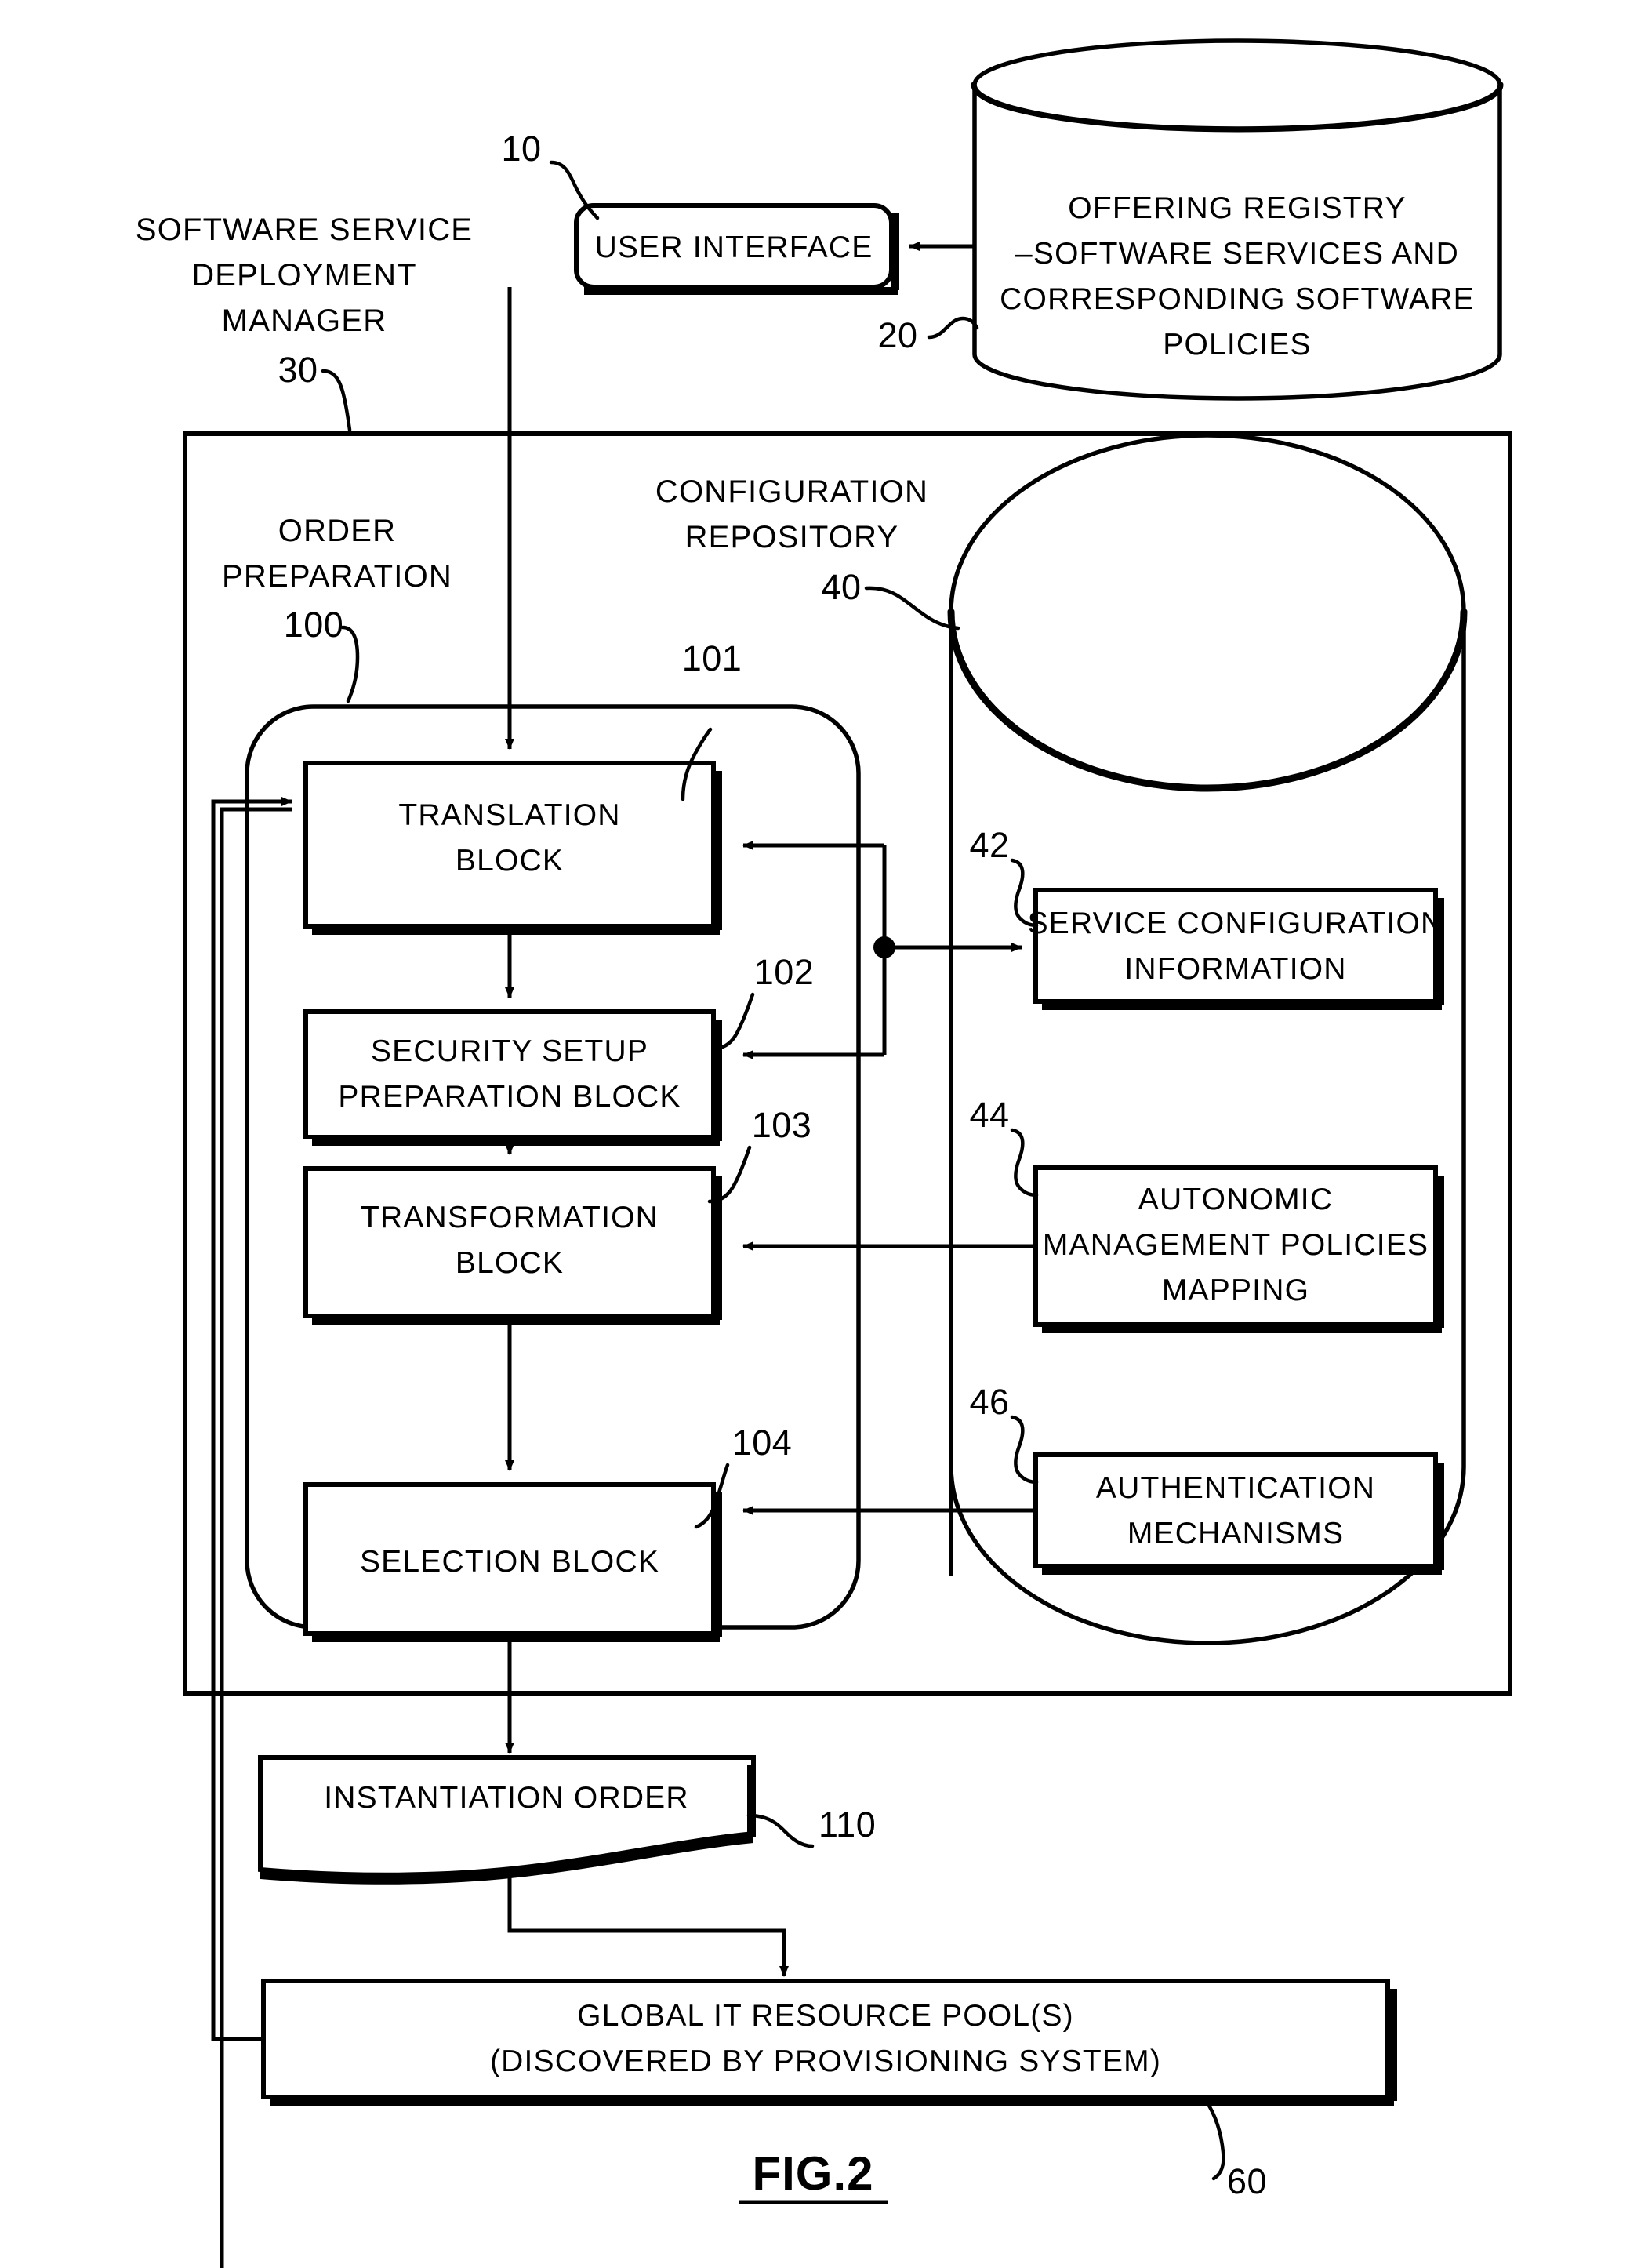 Image resolution: width=1630 pixels, height=2268 pixels. I want to click on figure-label: FIG.2, so click(812, 2173).